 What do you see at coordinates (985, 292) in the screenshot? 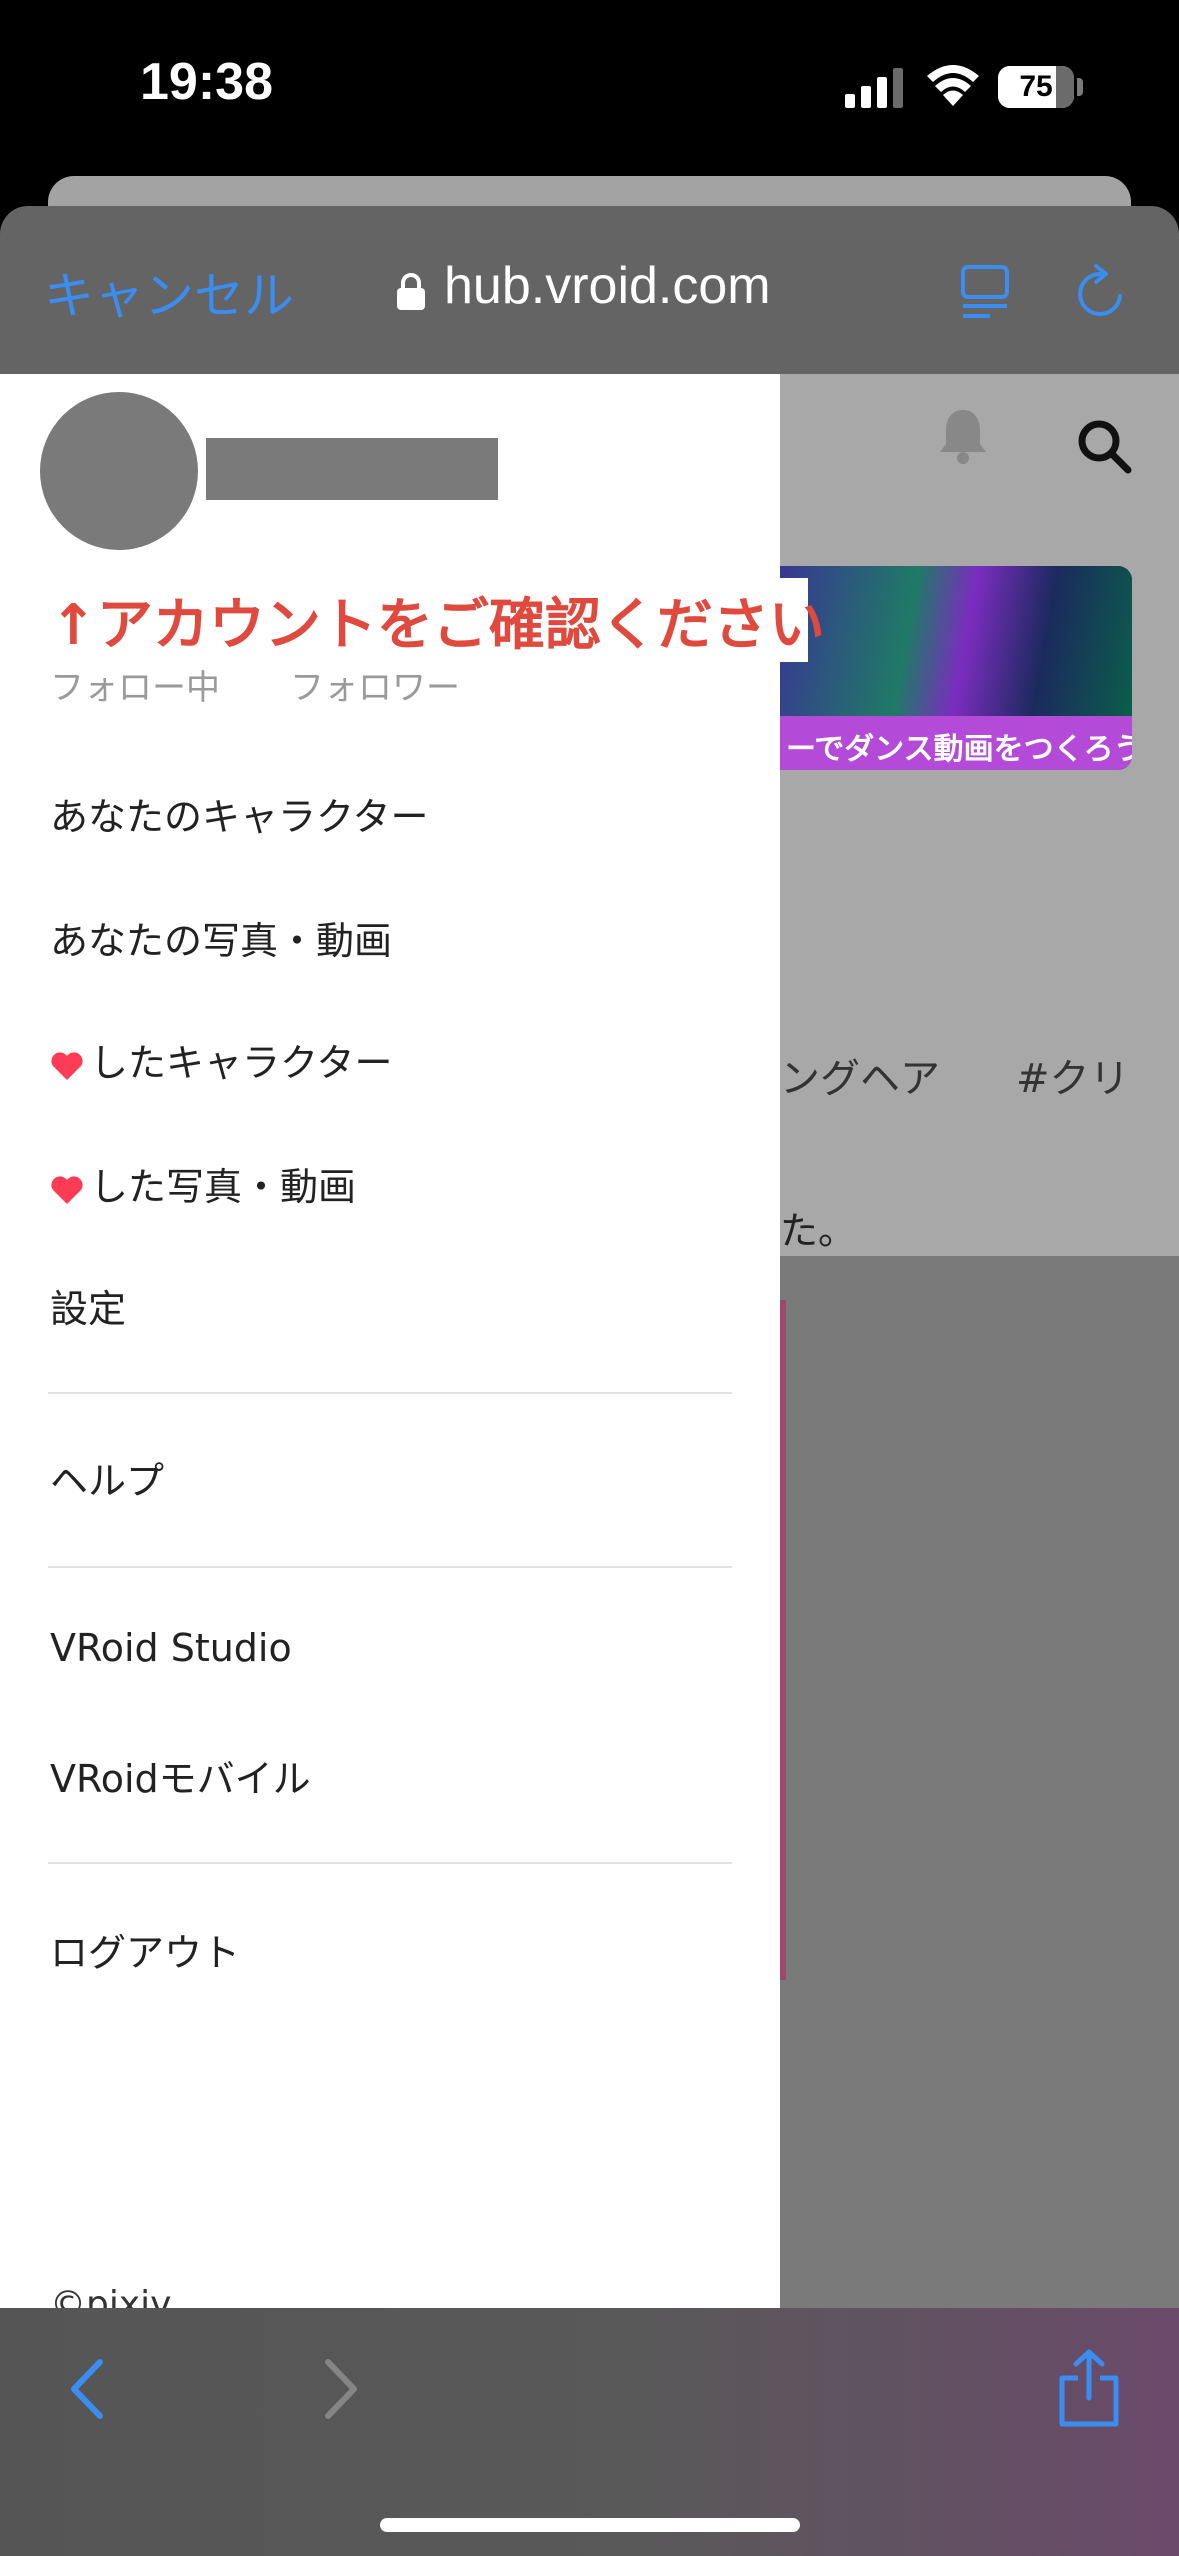
I see `reader-icon` at bounding box center [985, 292].